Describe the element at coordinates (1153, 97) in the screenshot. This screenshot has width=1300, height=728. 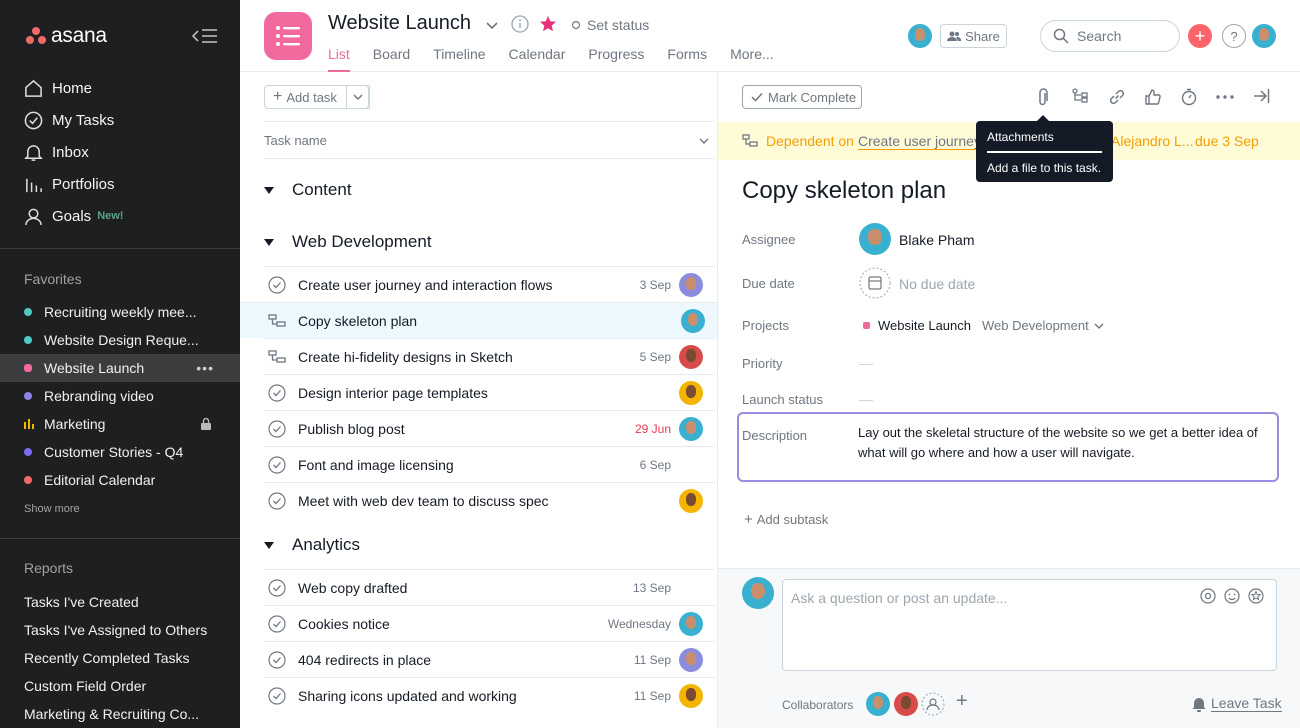
I see `thumbs-up-icon` at that location.